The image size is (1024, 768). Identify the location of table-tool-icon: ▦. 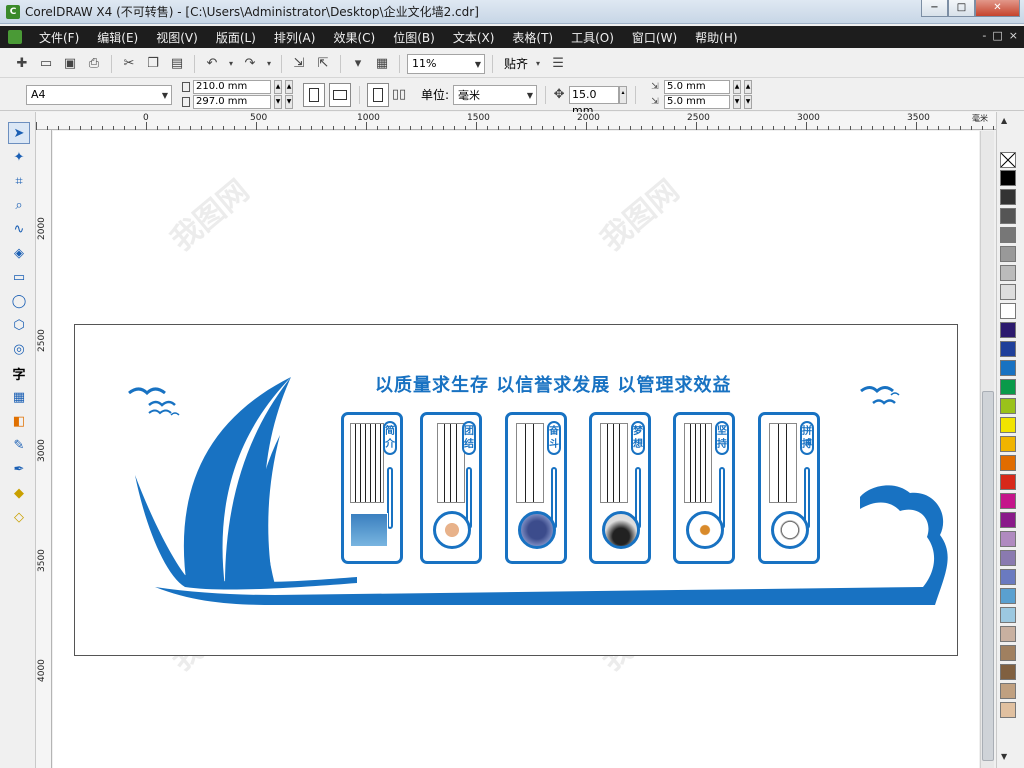
(19, 397).